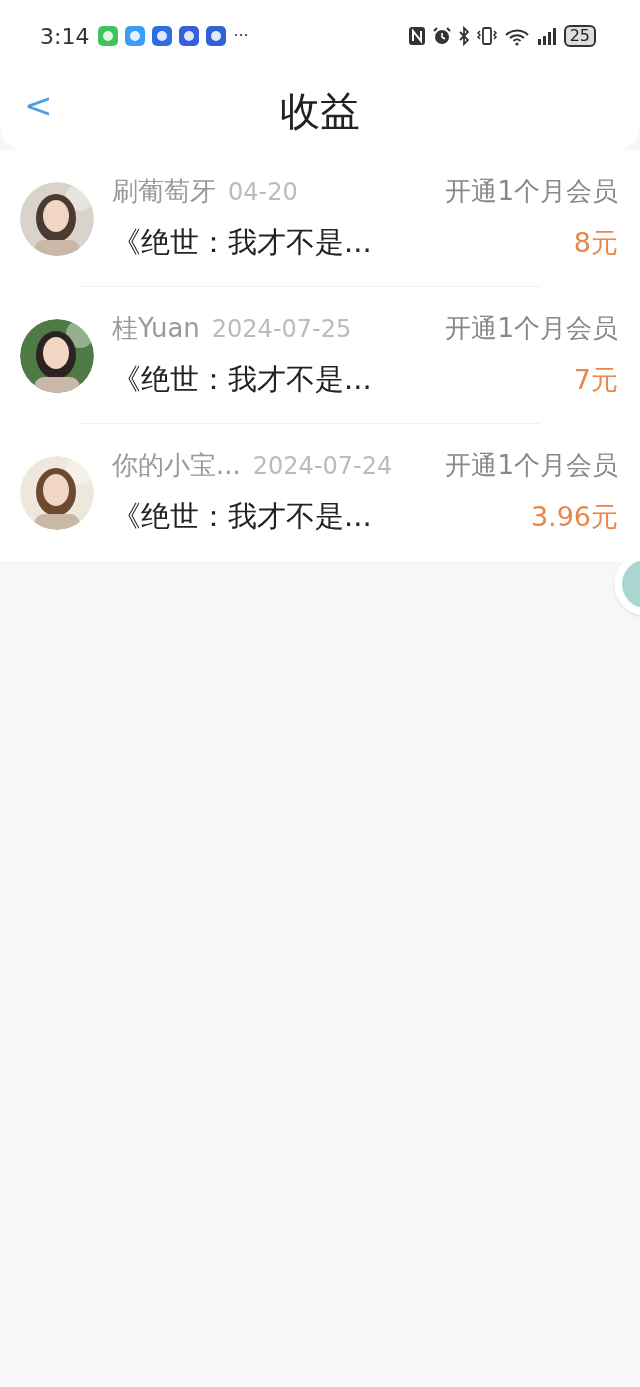 This screenshot has height=1387, width=640. Describe the element at coordinates (263, 193) in the screenshot. I see `record-date: 04-20` at that location.